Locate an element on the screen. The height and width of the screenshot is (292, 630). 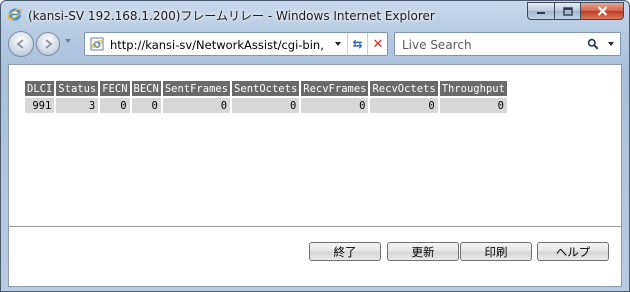
column-header: DLCI is located at coordinates (40, 88).